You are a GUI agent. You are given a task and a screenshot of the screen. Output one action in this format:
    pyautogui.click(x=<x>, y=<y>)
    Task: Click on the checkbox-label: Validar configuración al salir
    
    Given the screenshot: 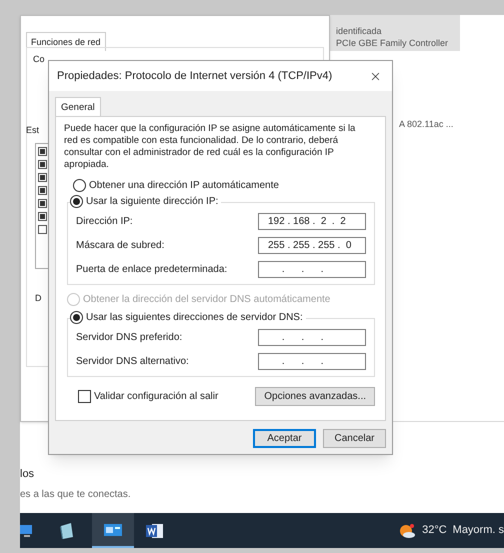 What is the action you would take?
    pyautogui.click(x=156, y=397)
    